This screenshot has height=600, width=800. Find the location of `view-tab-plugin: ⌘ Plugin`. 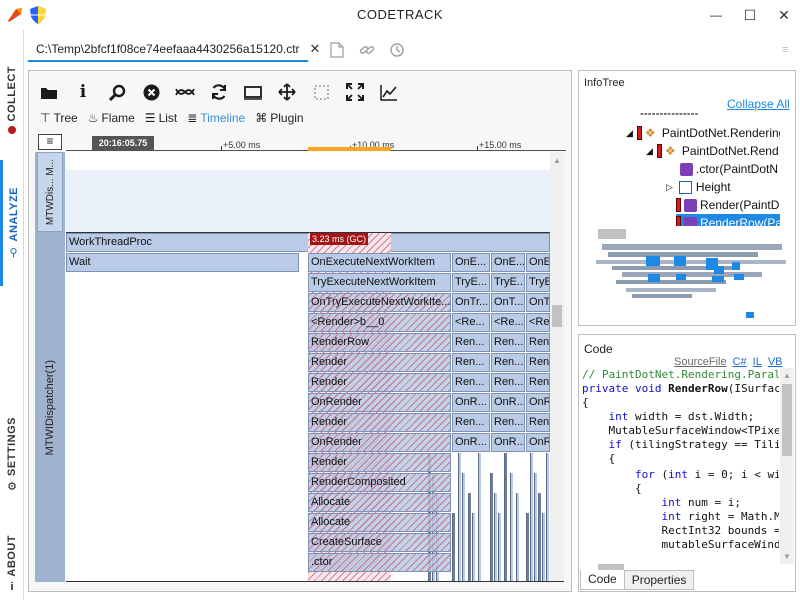

view-tab-plugin: ⌘ Plugin is located at coordinates (279, 118).